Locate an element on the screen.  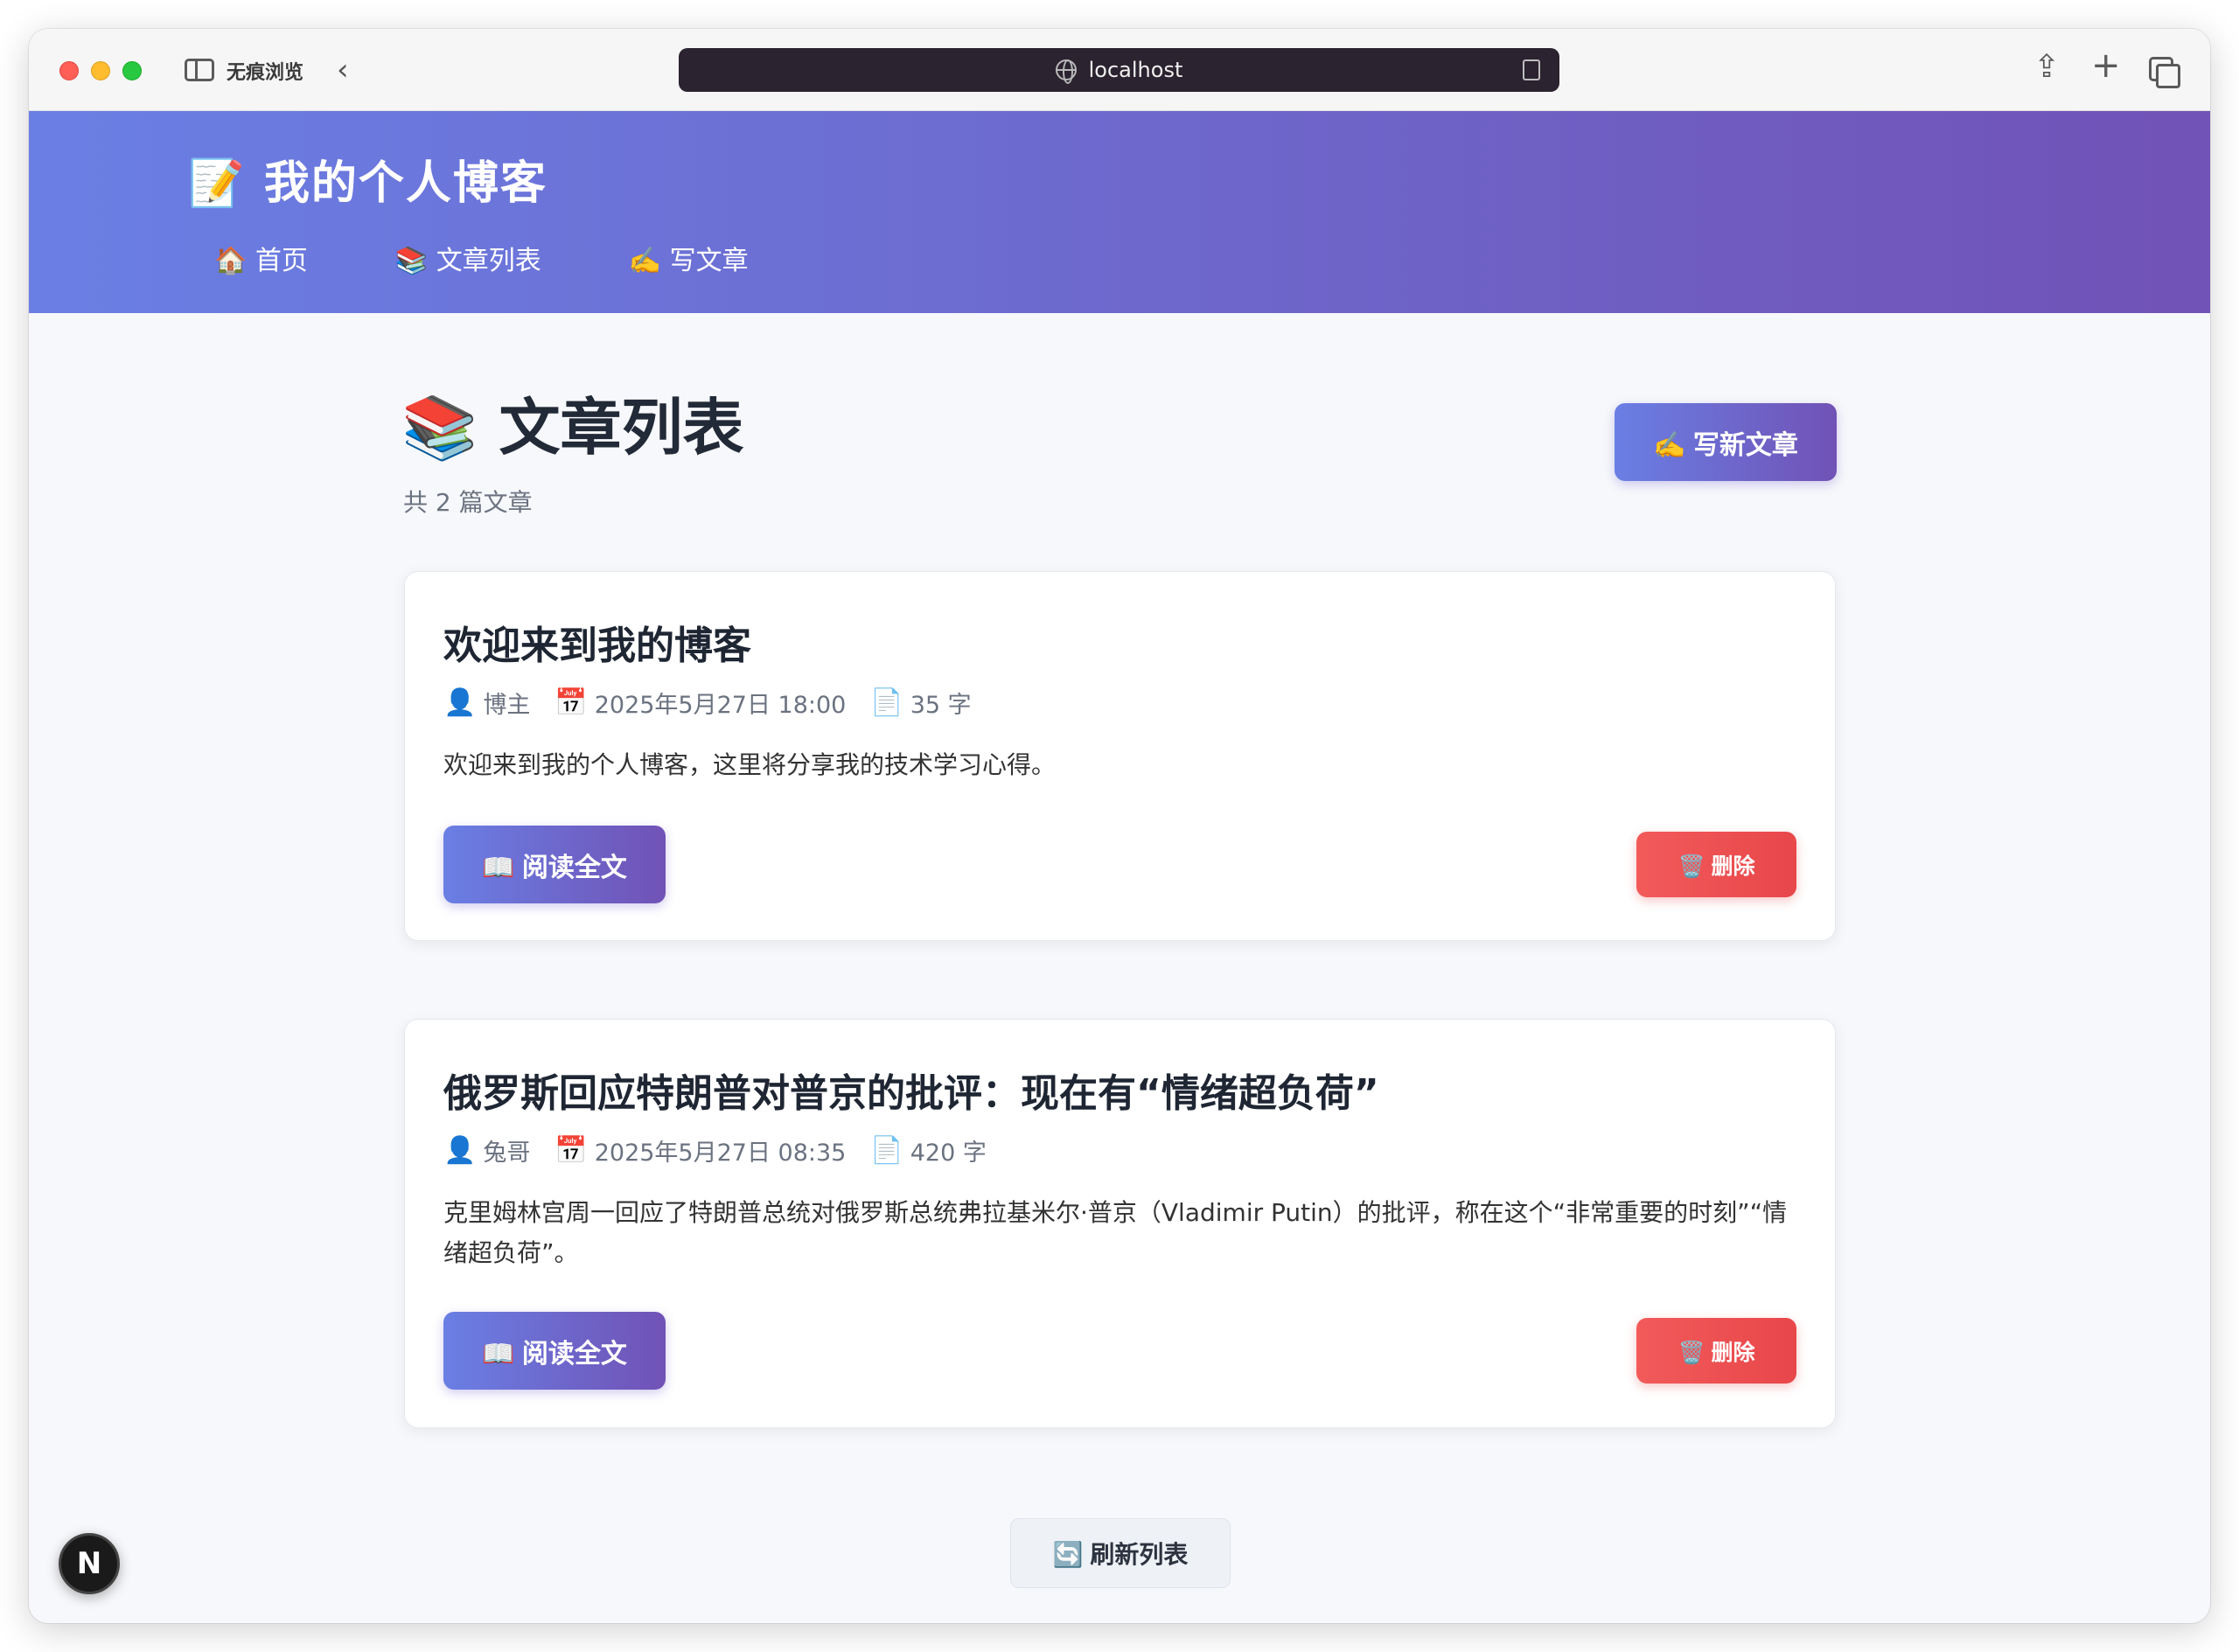
zoom-window-button is located at coordinates (132, 70).